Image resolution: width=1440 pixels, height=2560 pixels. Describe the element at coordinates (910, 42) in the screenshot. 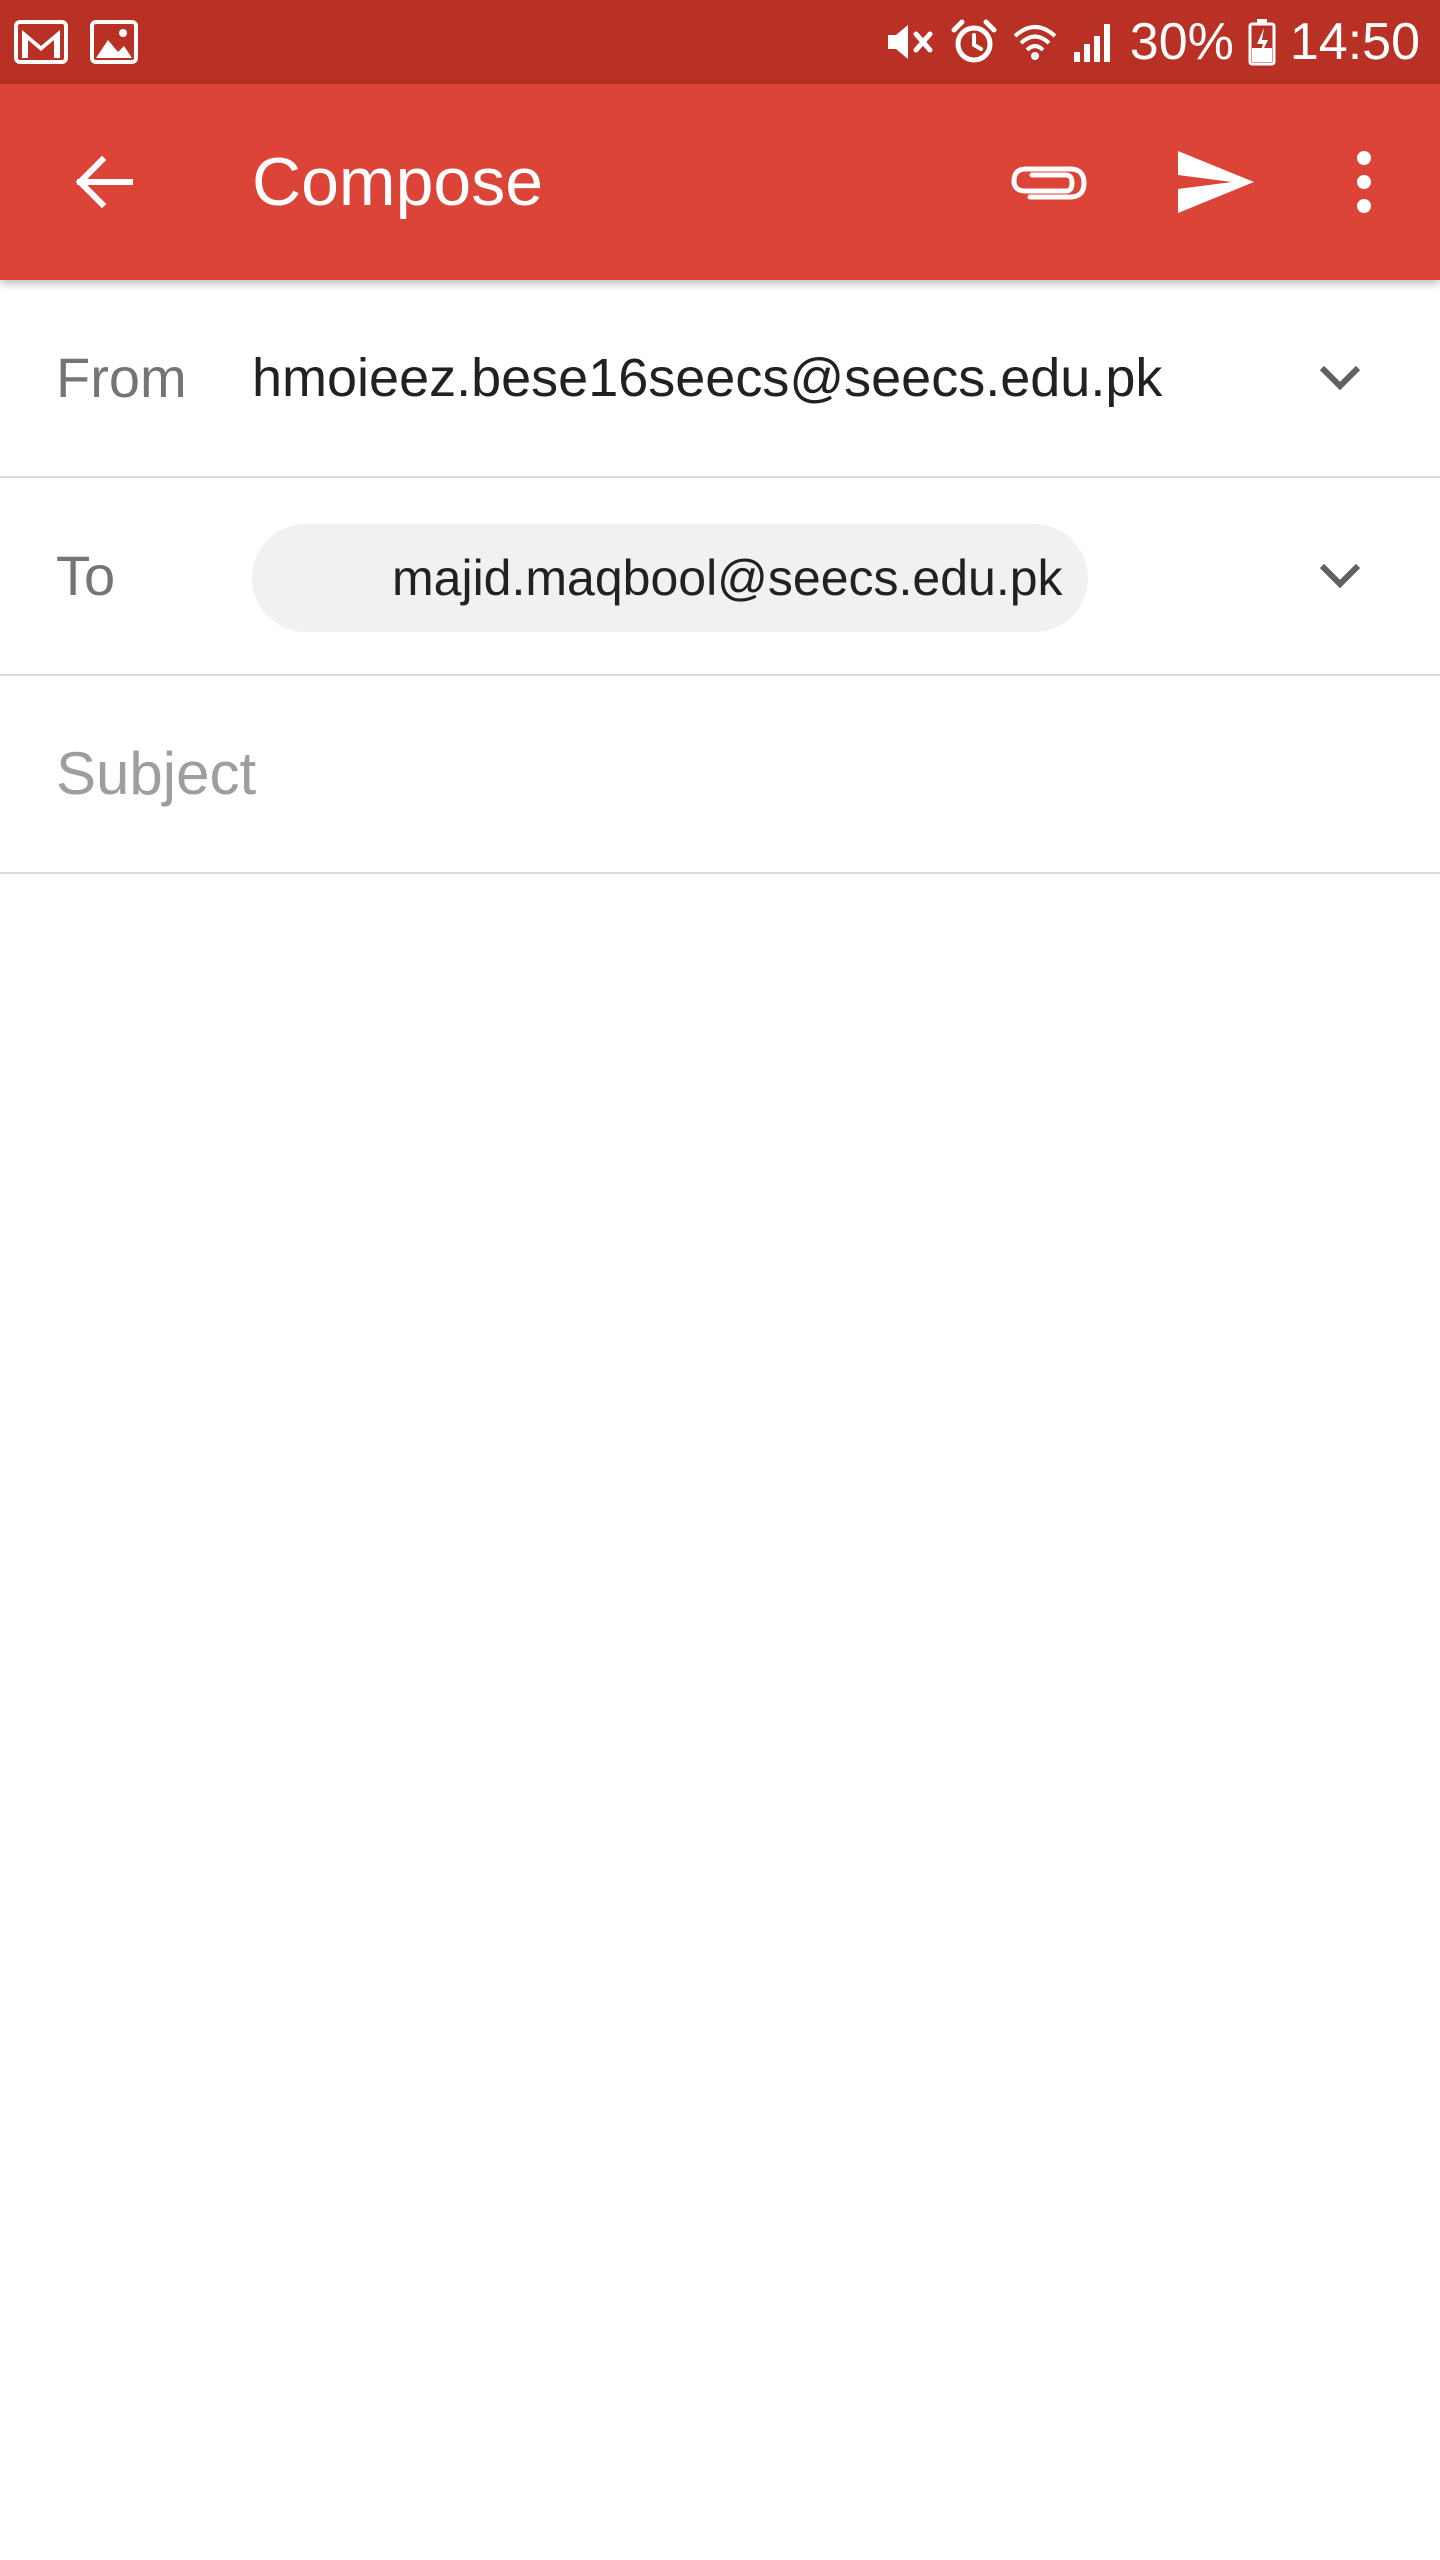

I see `mute-icon` at that location.